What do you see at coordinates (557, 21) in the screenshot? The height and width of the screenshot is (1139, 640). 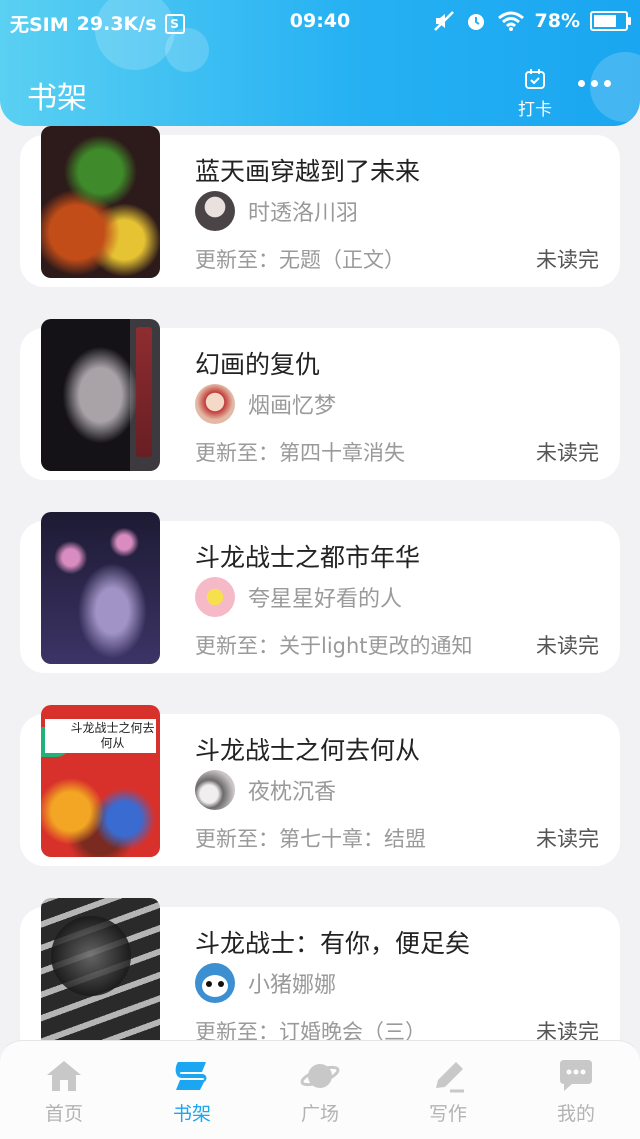 I see `battery-percent: 78%` at bounding box center [557, 21].